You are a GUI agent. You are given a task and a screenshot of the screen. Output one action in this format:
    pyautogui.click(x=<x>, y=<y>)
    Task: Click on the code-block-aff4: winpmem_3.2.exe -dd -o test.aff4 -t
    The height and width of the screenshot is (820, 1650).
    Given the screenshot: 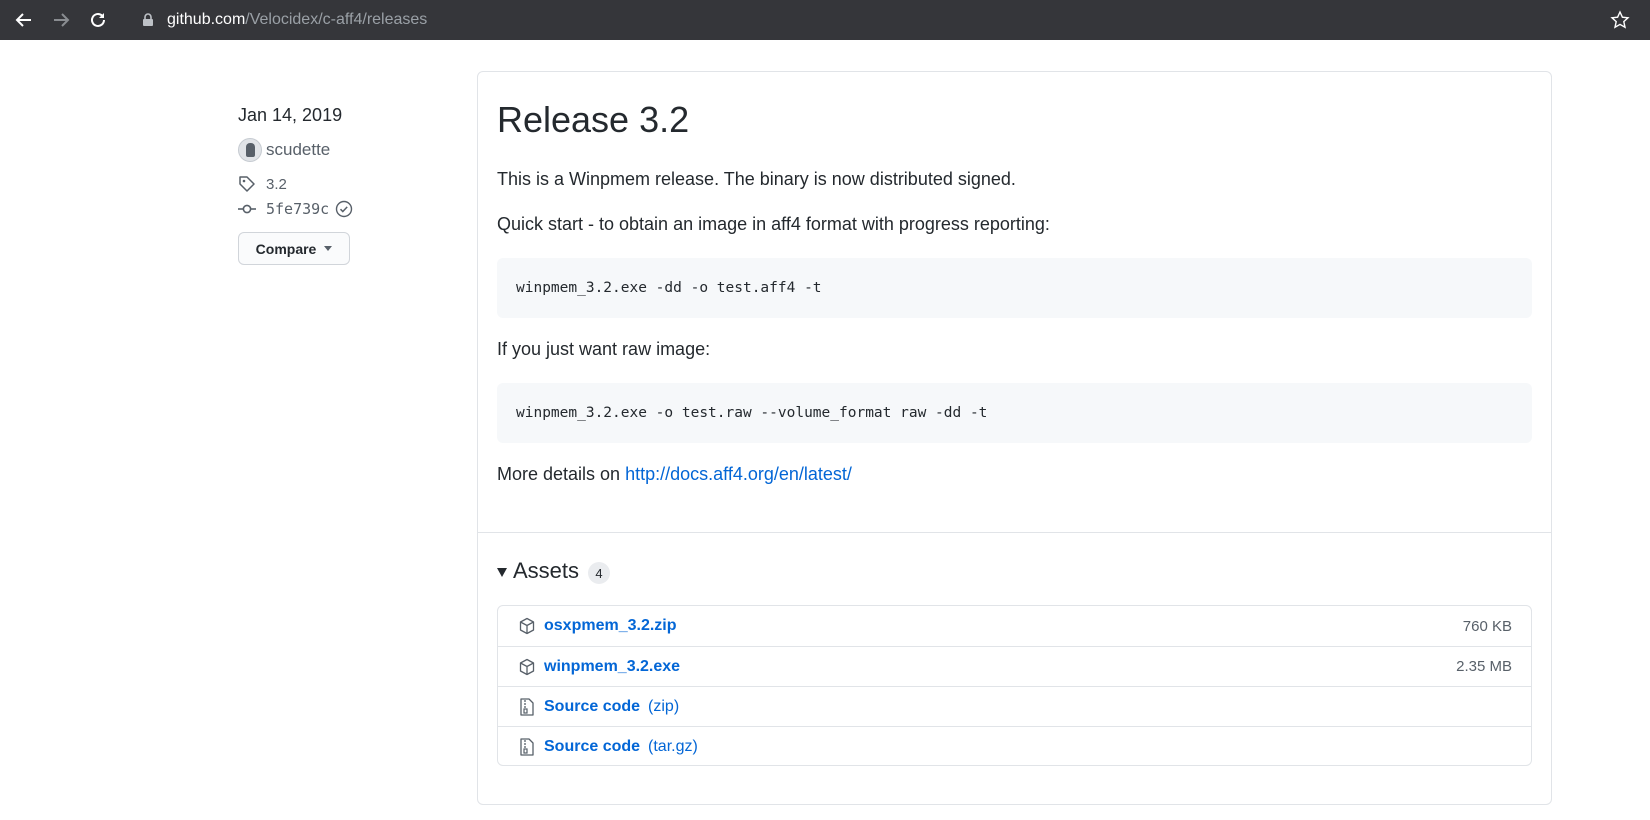 What is the action you would take?
    pyautogui.click(x=1014, y=288)
    